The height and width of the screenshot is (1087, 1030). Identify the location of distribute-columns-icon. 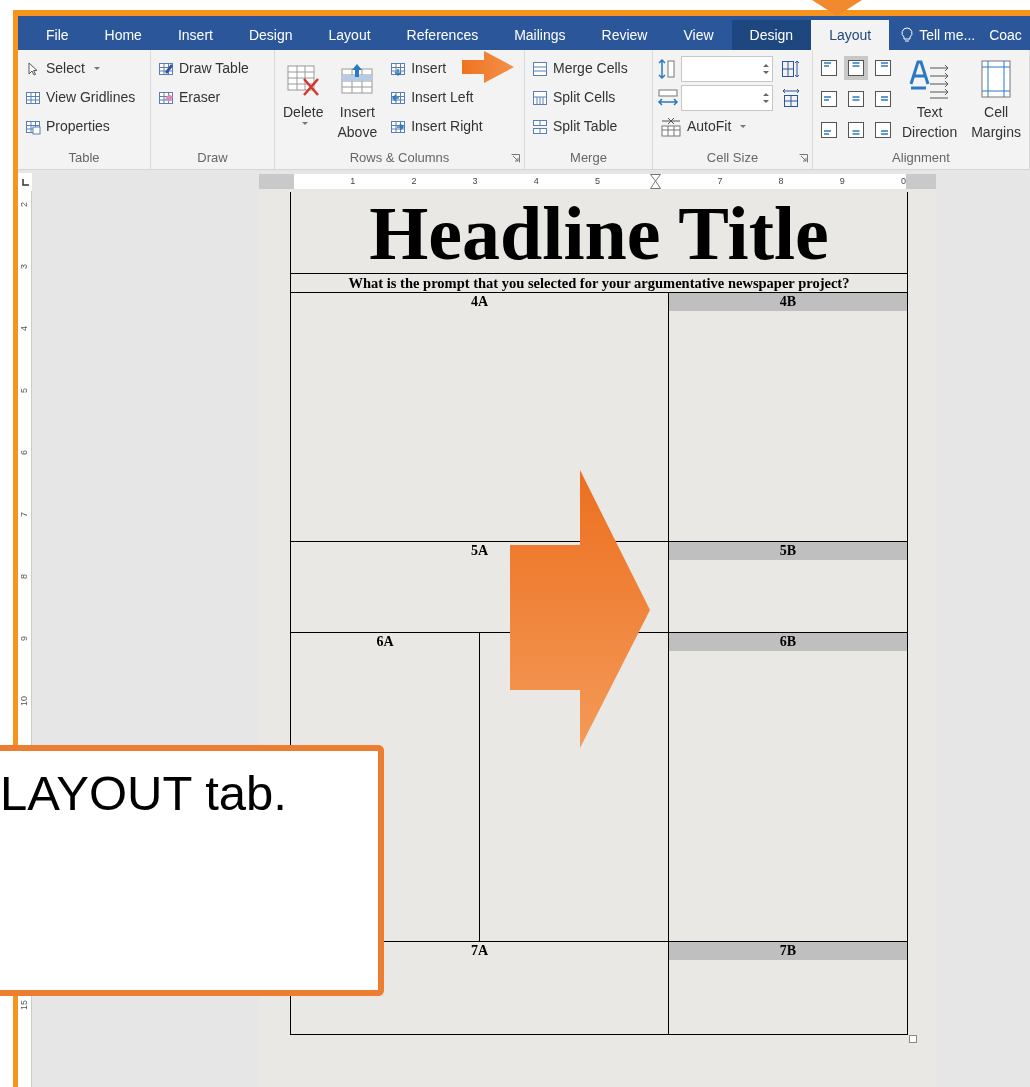
(791, 97).